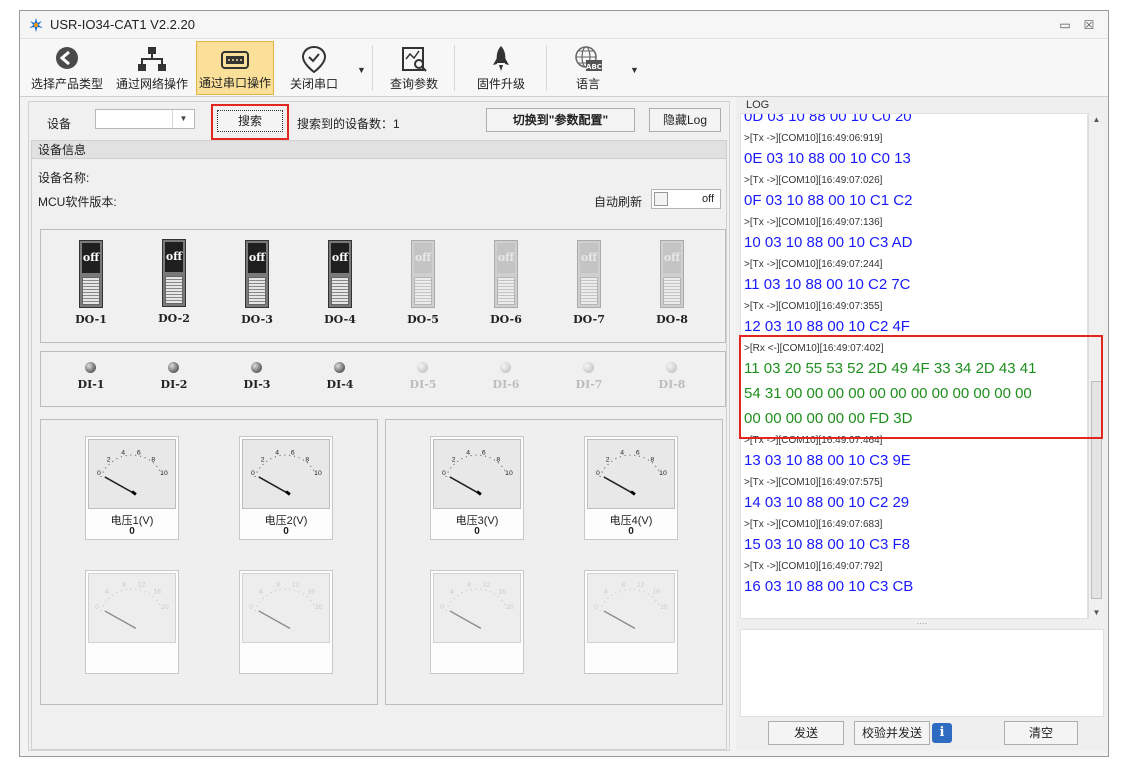 This screenshot has height=770, width=1126. I want to click on serial-port-icon, so click(235, 60).